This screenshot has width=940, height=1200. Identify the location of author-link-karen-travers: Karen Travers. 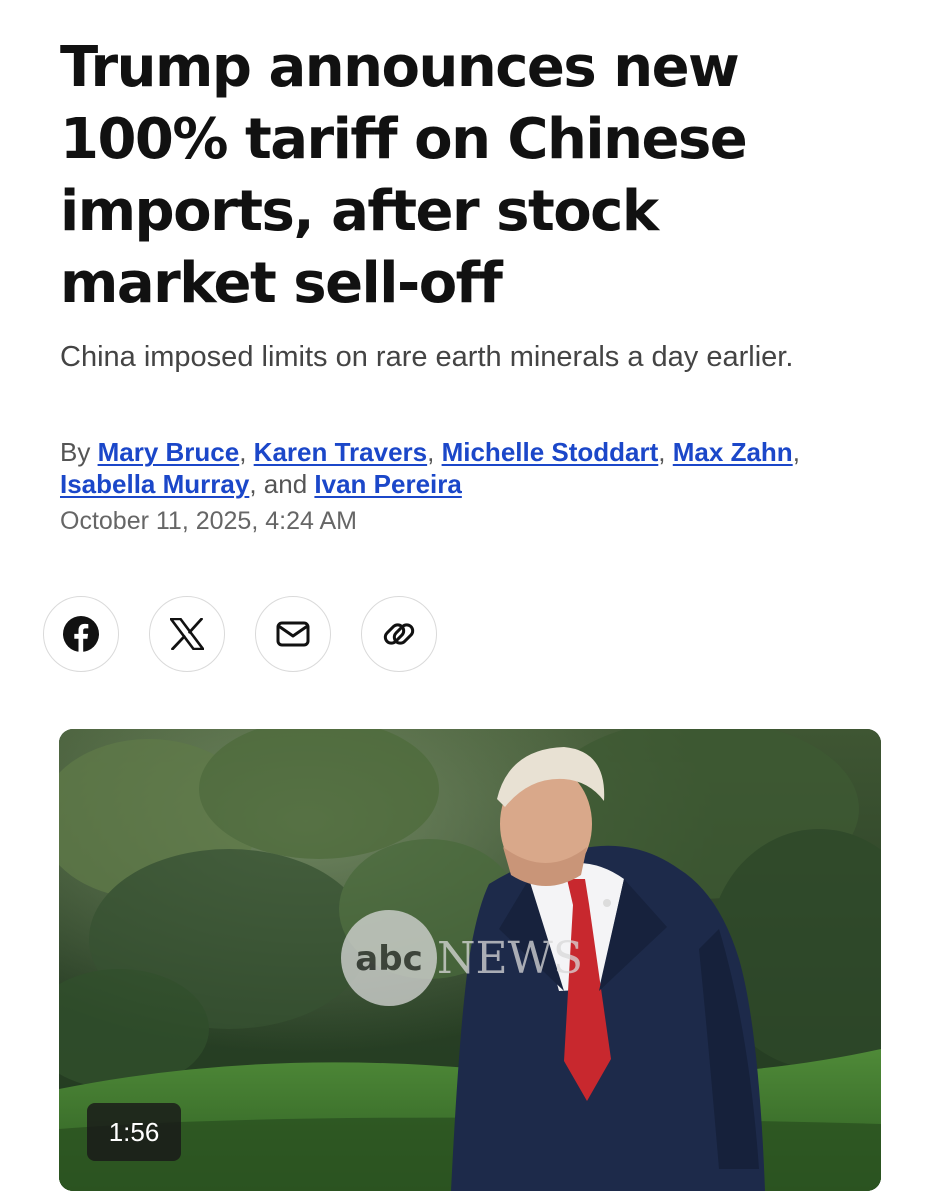
(340, 452).